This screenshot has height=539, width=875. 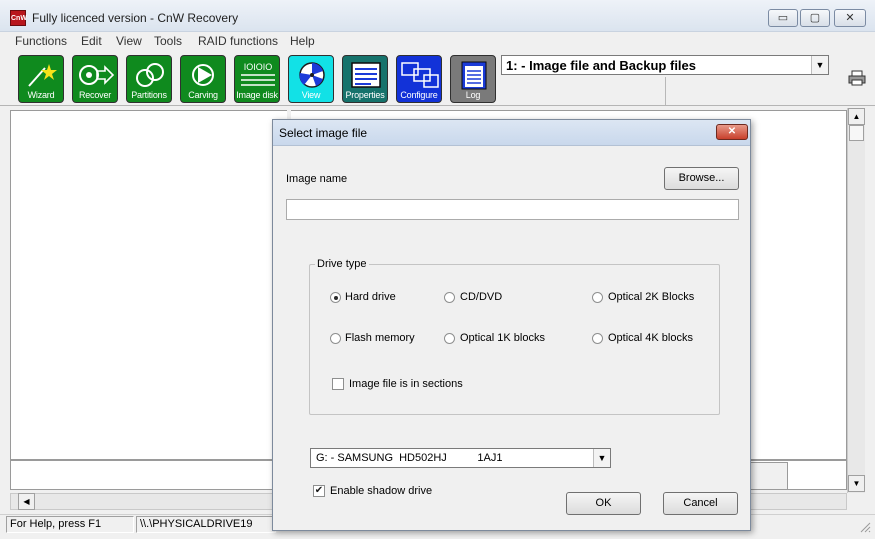 What do you see at coordinates (857, 78) in the screenshot?
I see `printer-icon` at bounding box center [857, 78].